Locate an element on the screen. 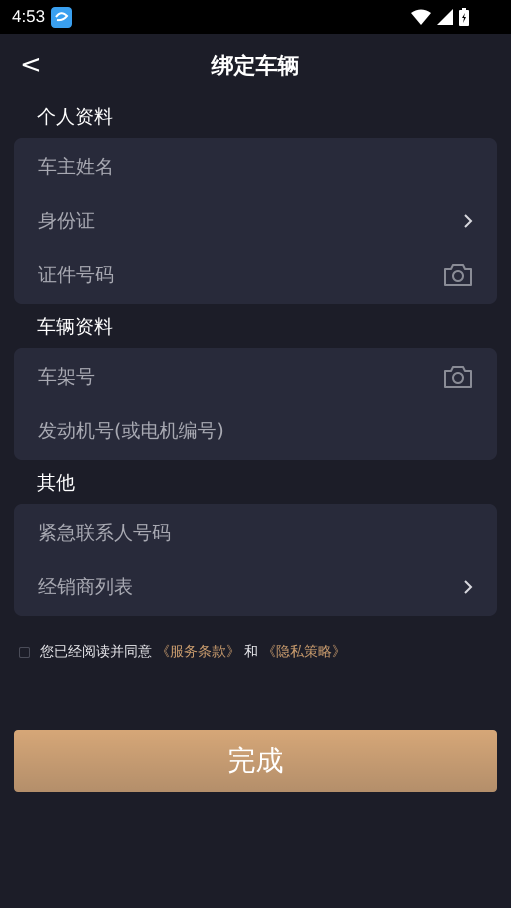 The height and width of the screenshot is (908, 511). section-title: 车辆资料 is located at coordinates (75, 327).